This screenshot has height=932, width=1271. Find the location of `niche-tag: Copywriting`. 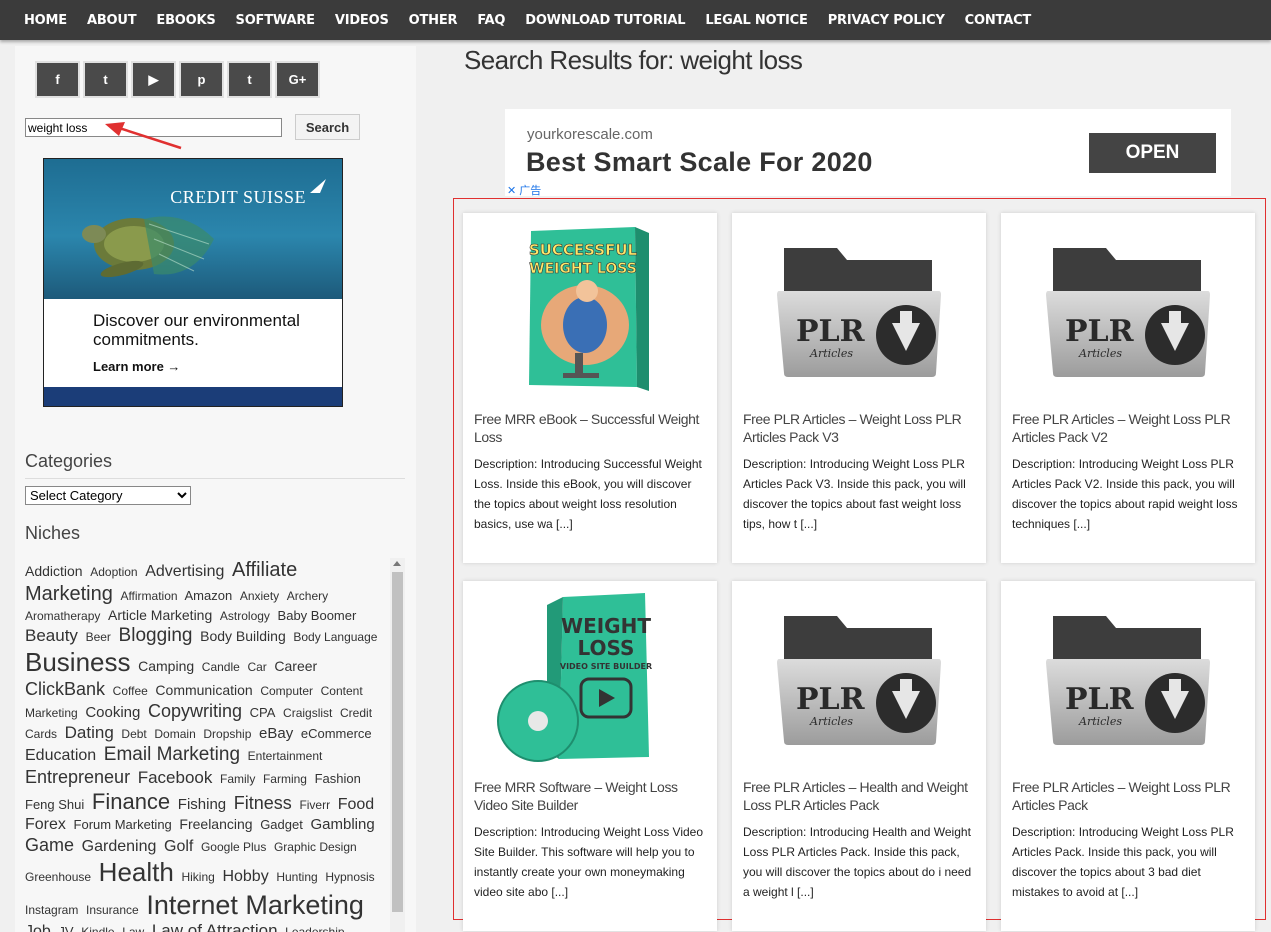

niche-tag: Copywriting is located at coordinates (195, 711).